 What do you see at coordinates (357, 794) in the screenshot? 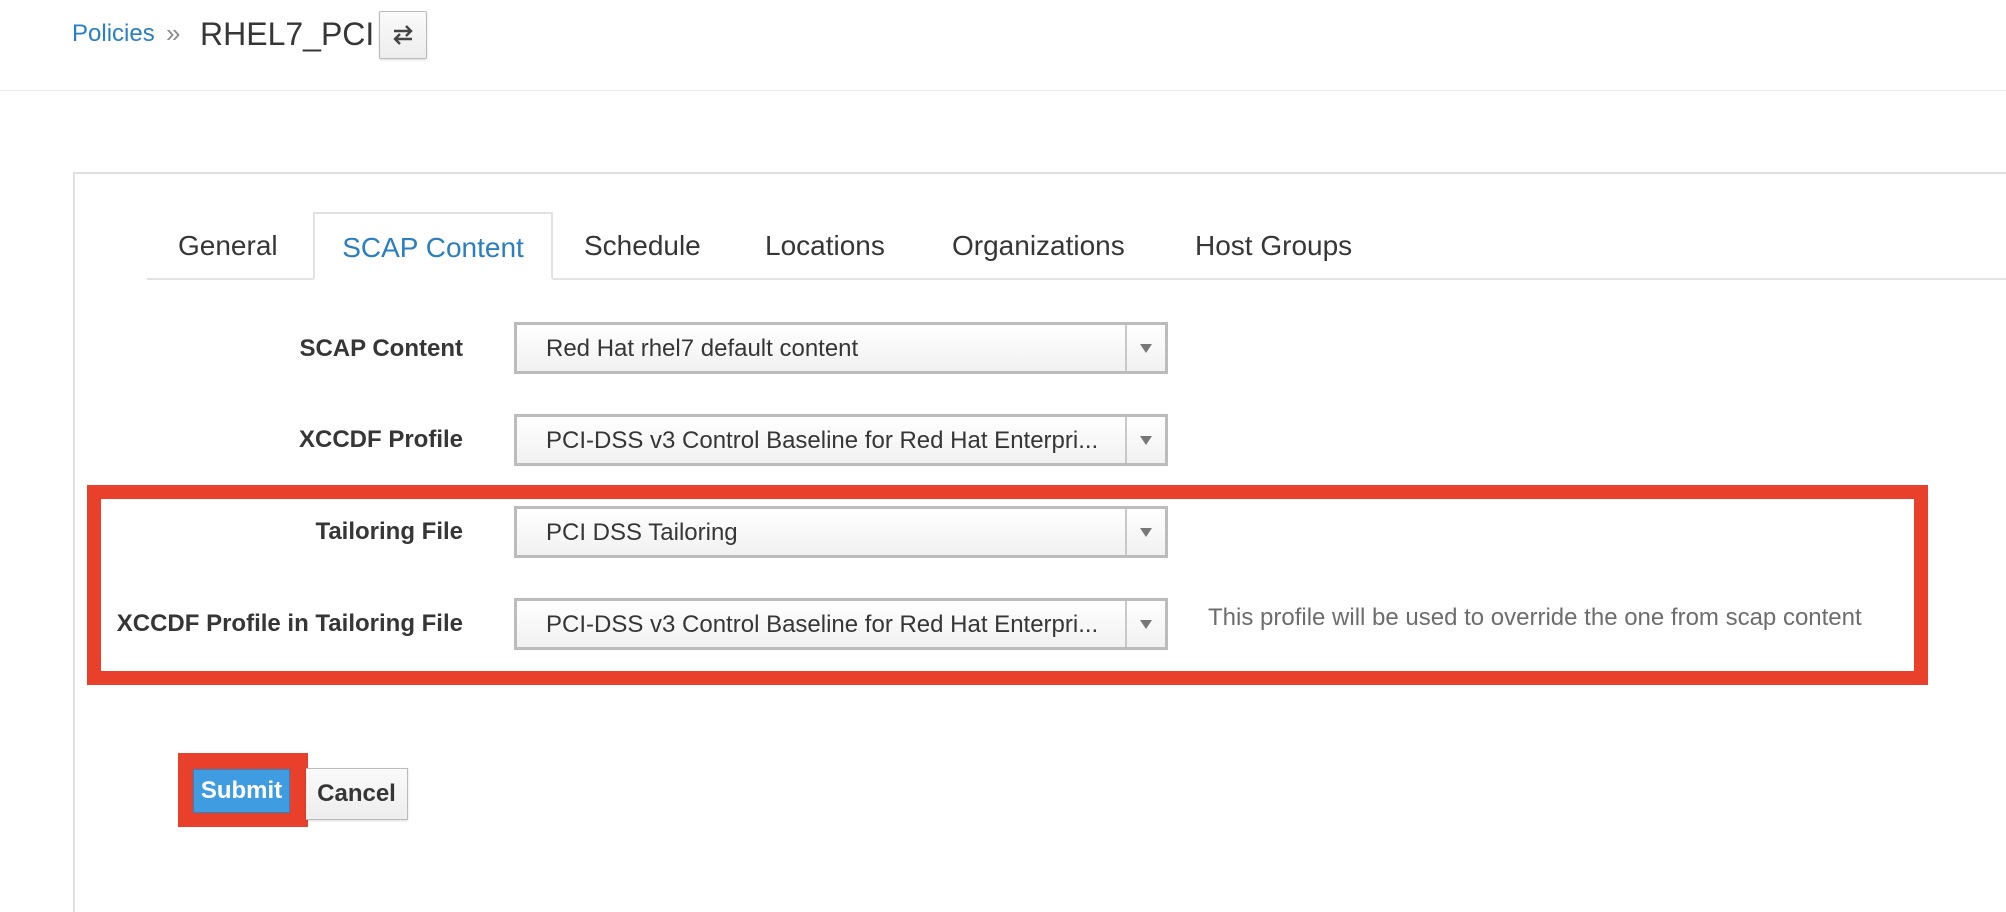
I see `cancel-button: Cancel` at bounding box center [357, 794].